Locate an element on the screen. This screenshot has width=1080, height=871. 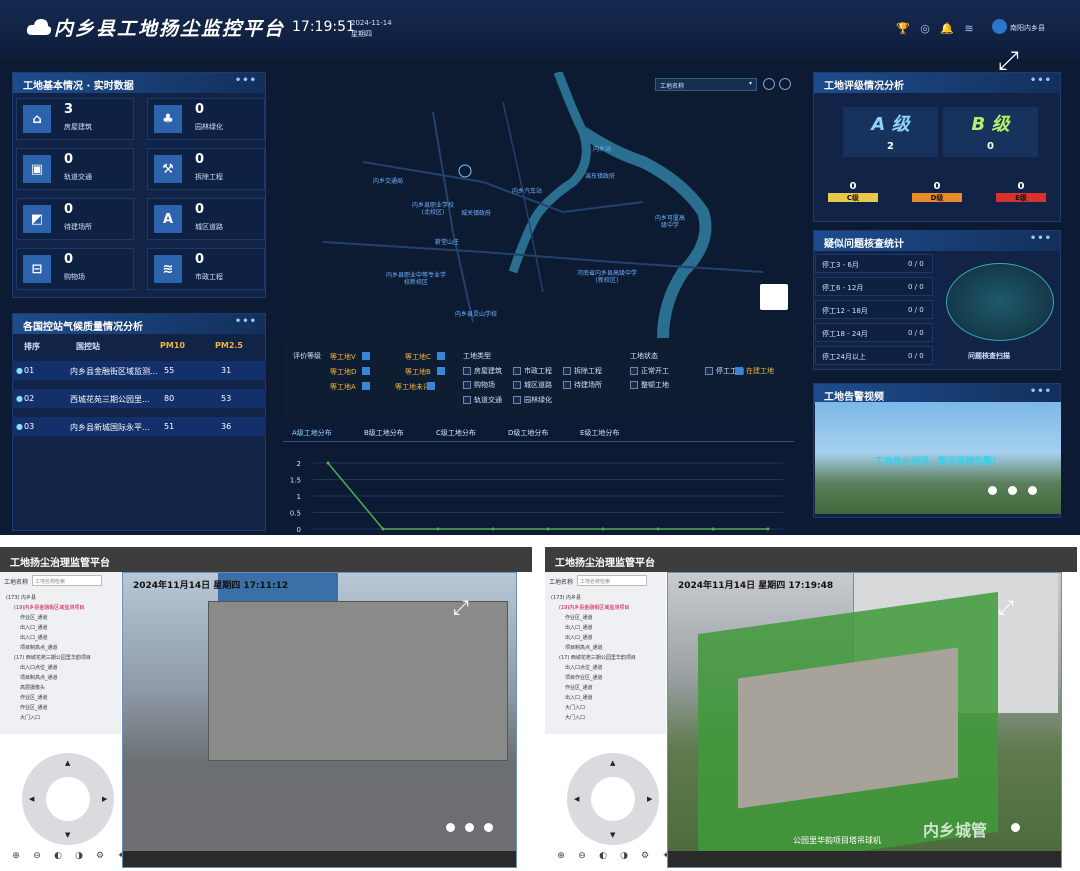
grade-small-card: 0 C级 is located at coordinates (853, 191).